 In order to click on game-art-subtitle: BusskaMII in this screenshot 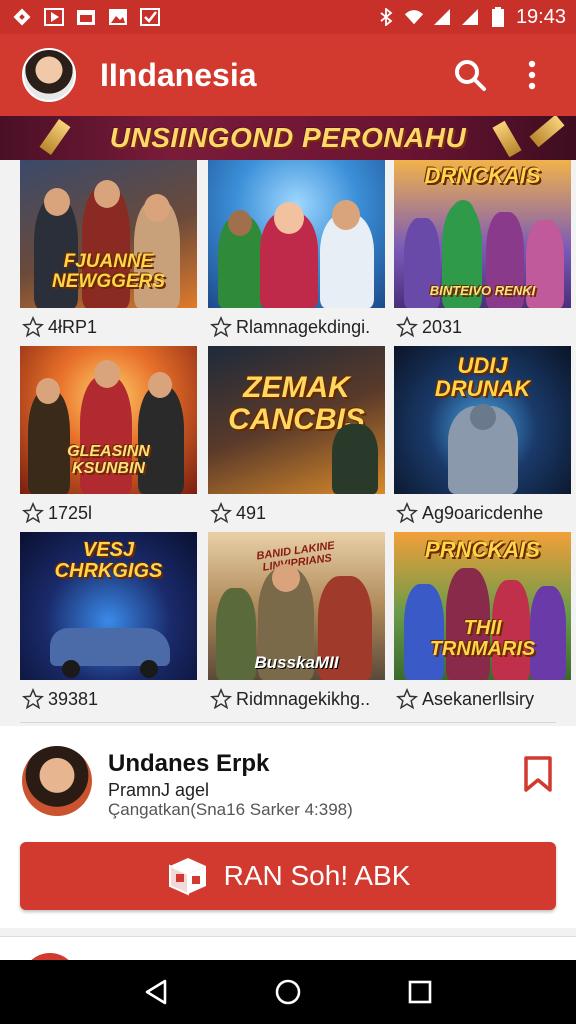, I will do `click(296, 662)`.